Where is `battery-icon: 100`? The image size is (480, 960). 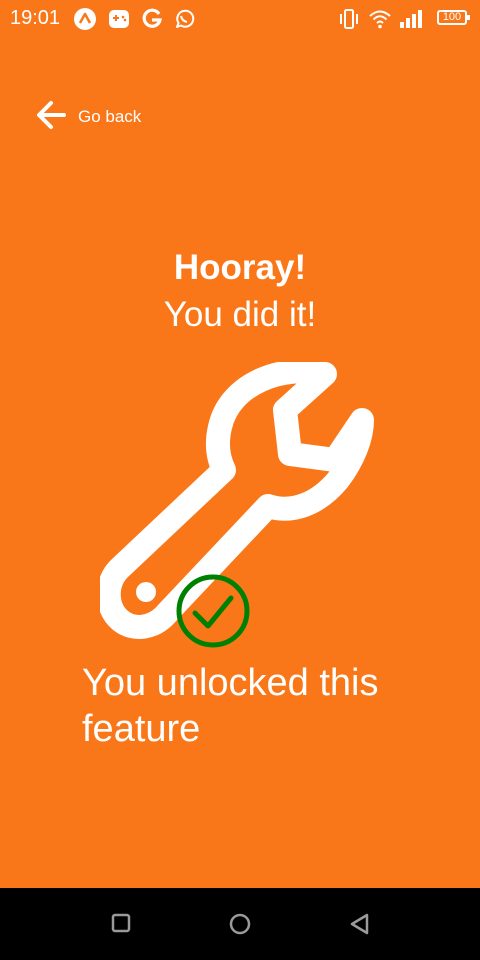 battery-icon: 100 is located at coordinates (453, 17).